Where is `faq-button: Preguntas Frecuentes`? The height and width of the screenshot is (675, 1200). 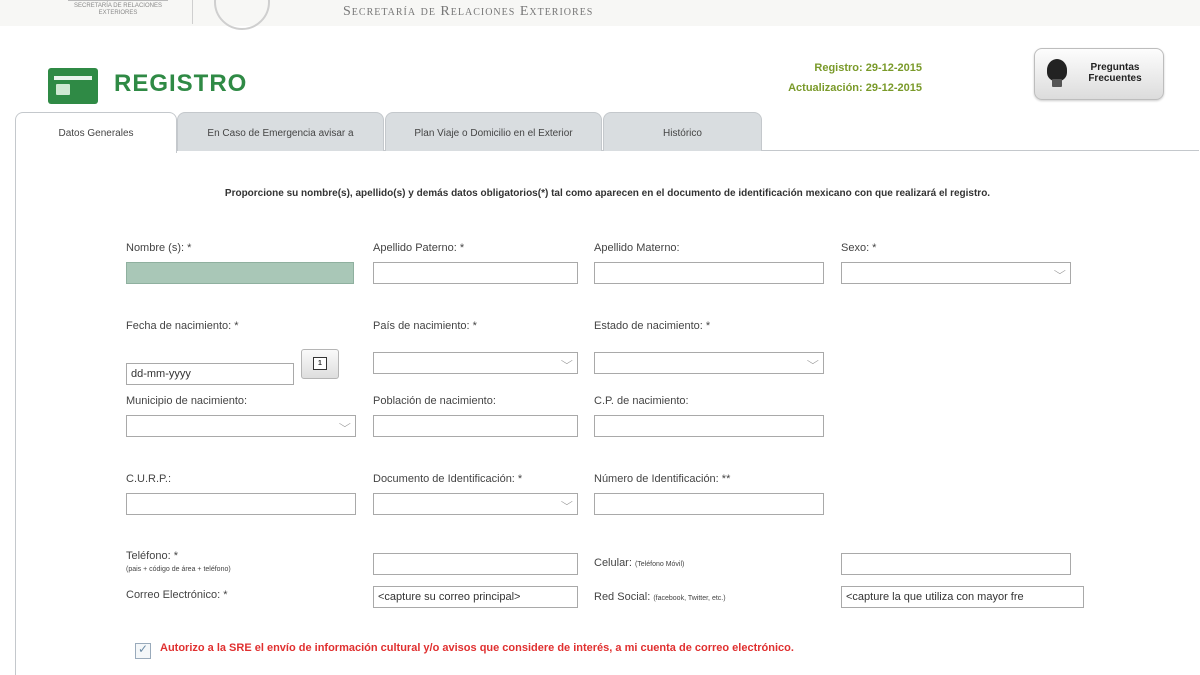 faq-button: Preguntas Frecuentes is located at coordinates (1099, 74).